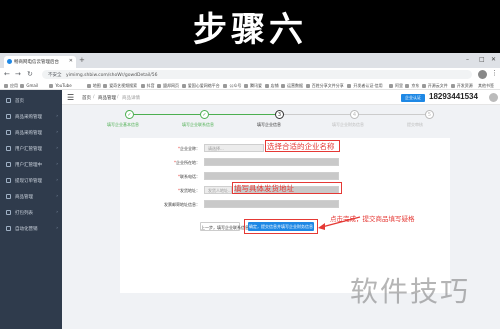 The height and width of the screenshot is (329, 500). What do you see at coordinates (279, 114) in the screenshot?
I see `step-marker: 3` at bounding box center [279, 114].